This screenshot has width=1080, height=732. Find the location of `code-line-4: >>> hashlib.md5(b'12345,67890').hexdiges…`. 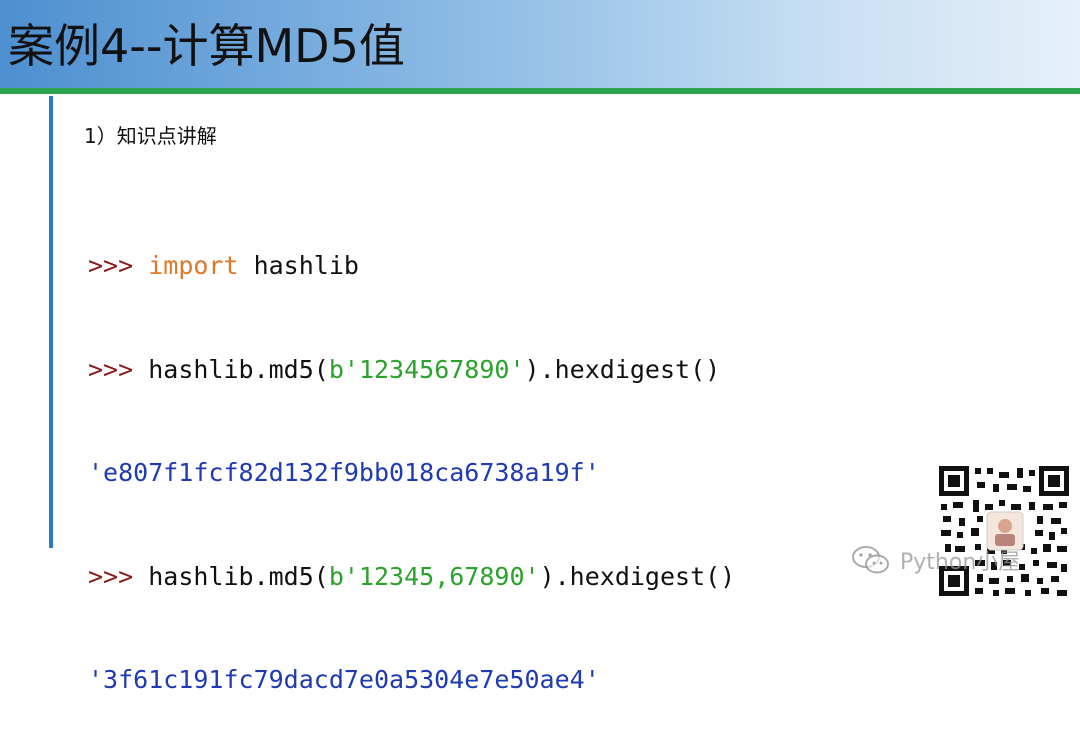

code-line-4: >>> hashlib.md5(b'12345,67890').hexdiges… is located at coordinates (411, 577).